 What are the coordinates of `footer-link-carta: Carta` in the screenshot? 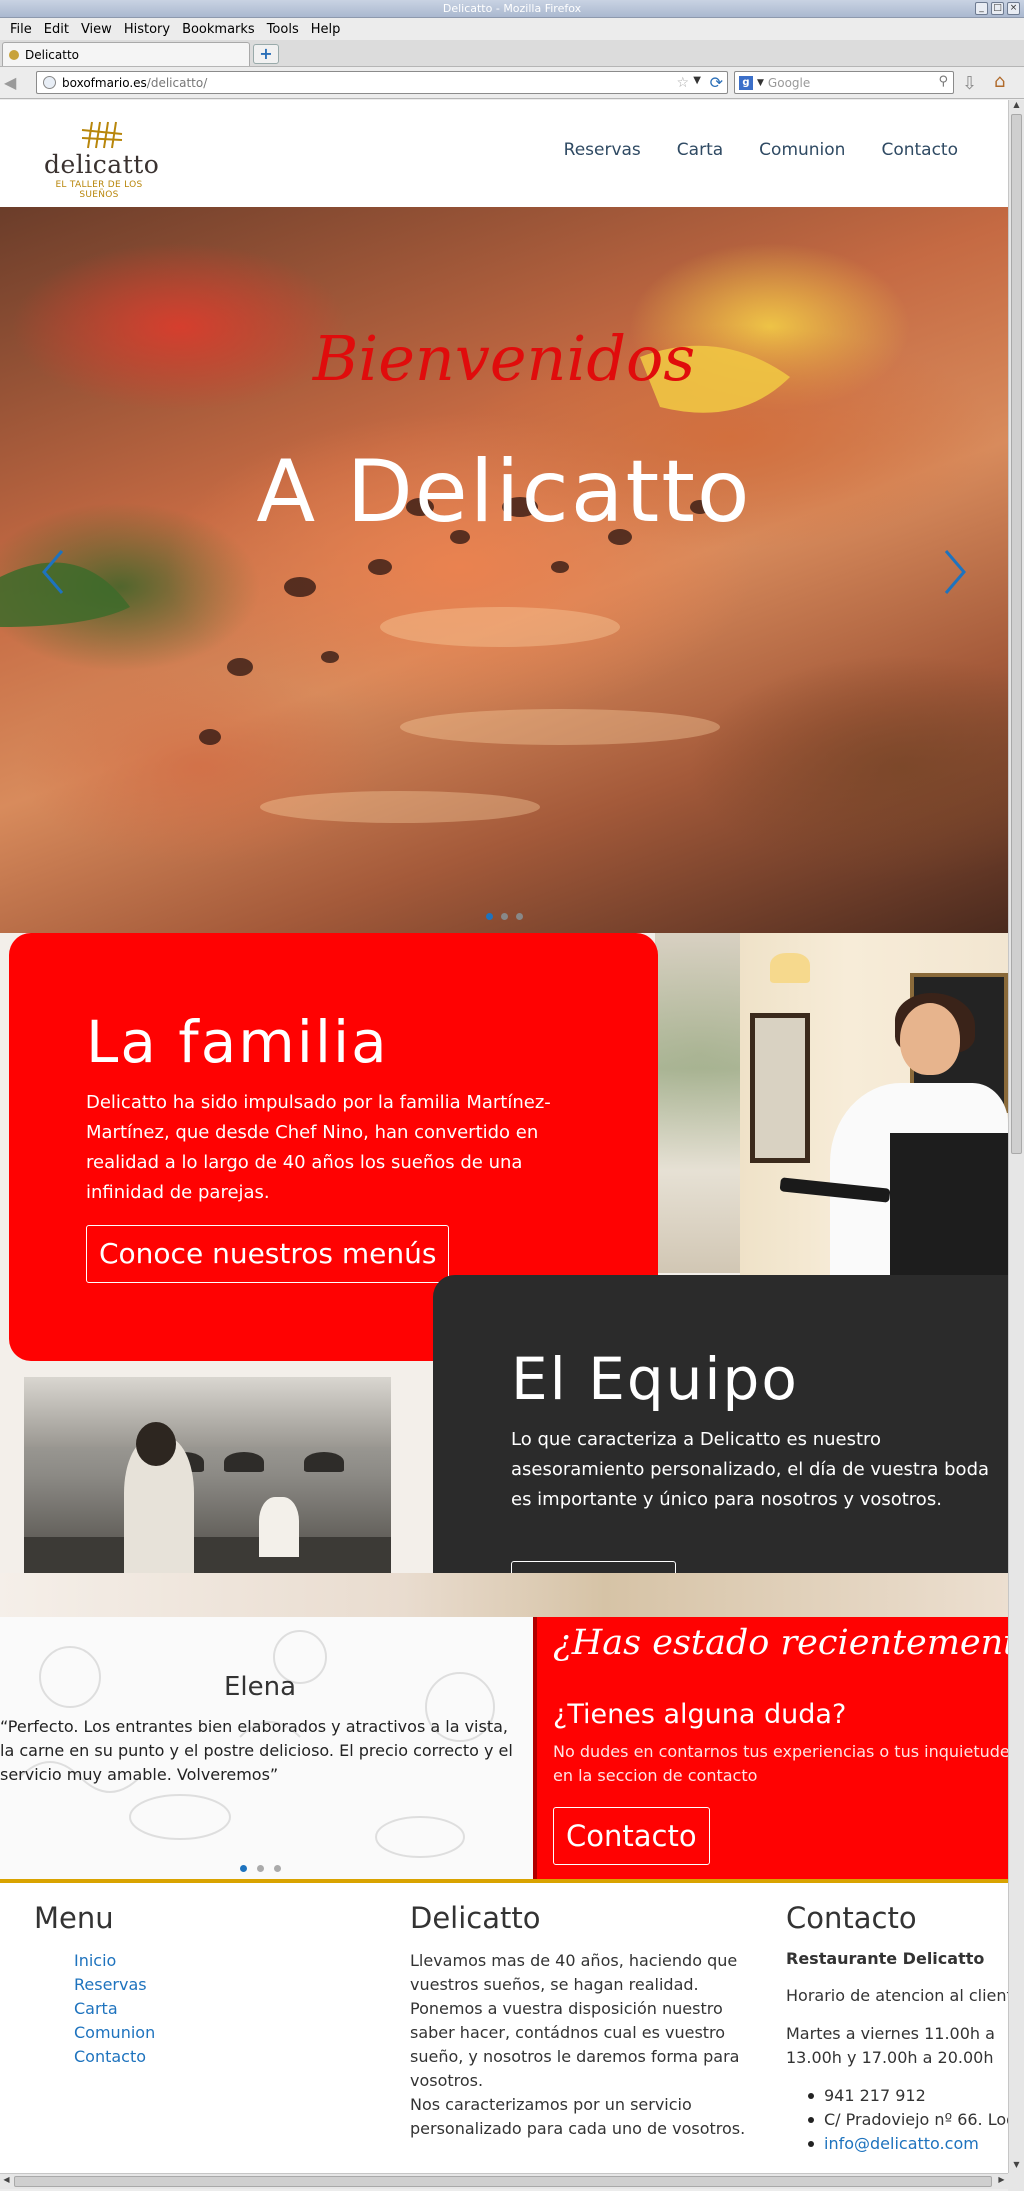 It's located at (114, 2009).